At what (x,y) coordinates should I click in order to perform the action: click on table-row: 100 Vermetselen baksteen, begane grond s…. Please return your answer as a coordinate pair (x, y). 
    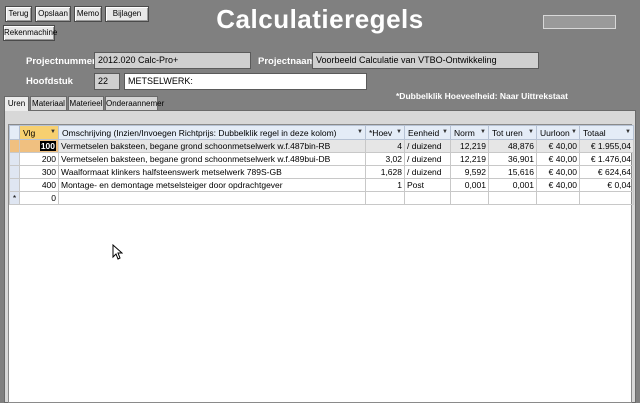
    Looking at the image, I should click on (321, 146).